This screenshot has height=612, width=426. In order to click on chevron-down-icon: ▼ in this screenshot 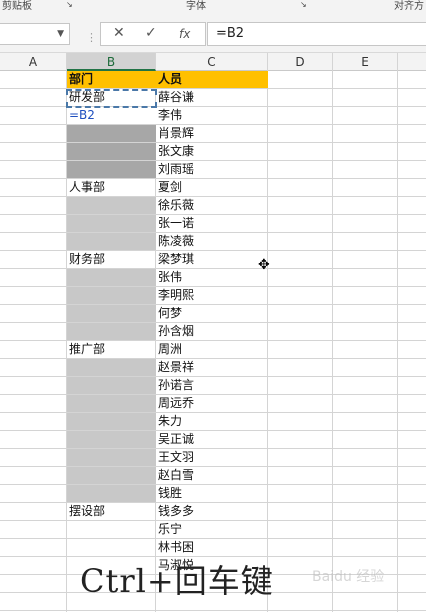, I will do `click(60, 34)`.